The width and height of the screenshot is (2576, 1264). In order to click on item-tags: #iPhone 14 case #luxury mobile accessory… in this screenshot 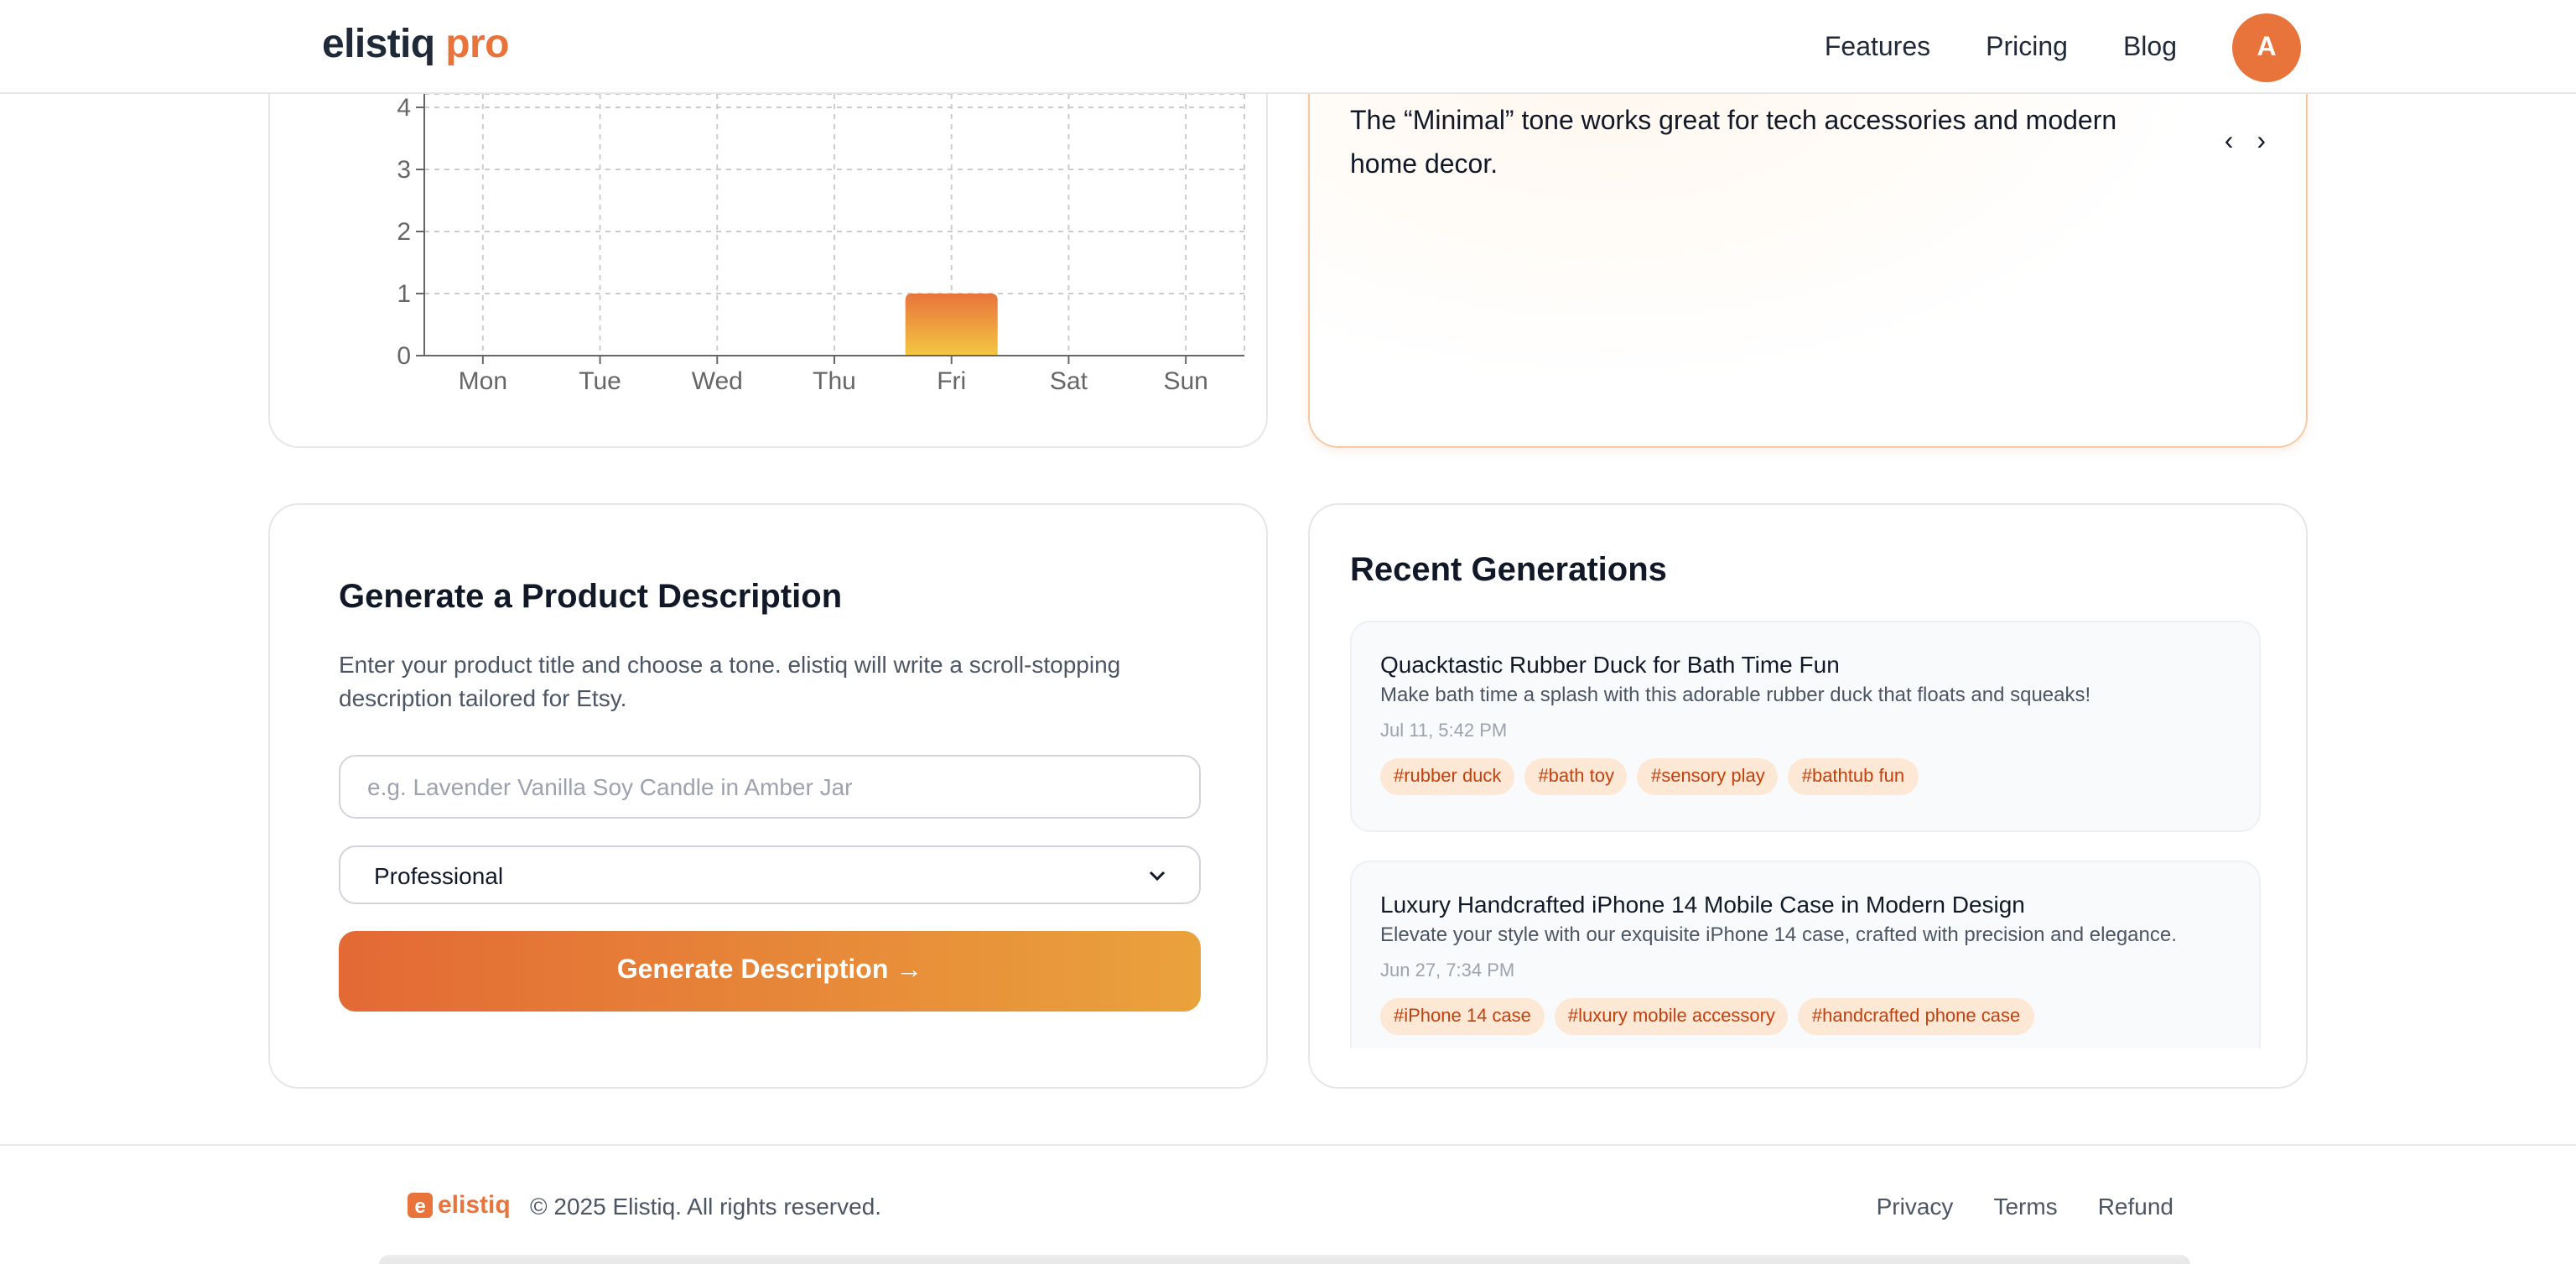, I will do `click(1805, 1016)`.